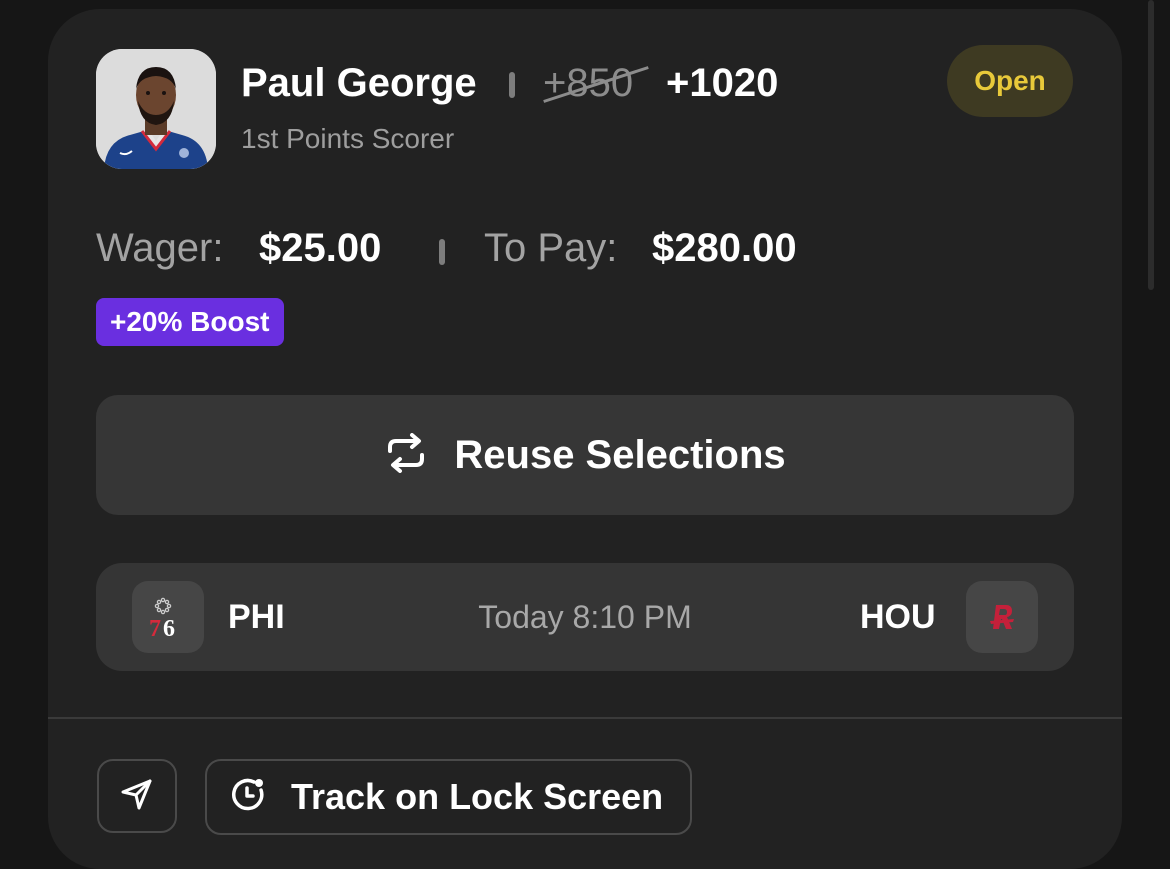  I want to click on wager-label: Wager:, so click(160, 248).